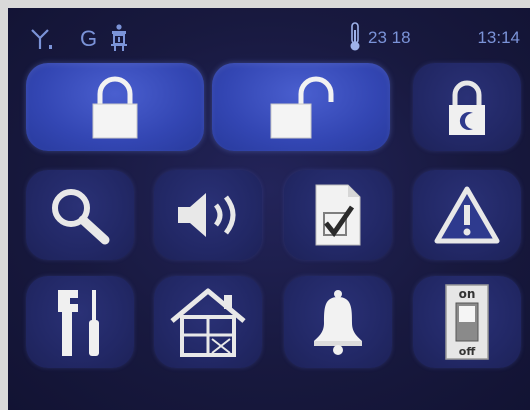 The height and width of the screenshot is (410, 530). What do you see at coordinates (355, 36) in the screenshot?
I see `thermometer-icon` at bounding box center [355, 36].